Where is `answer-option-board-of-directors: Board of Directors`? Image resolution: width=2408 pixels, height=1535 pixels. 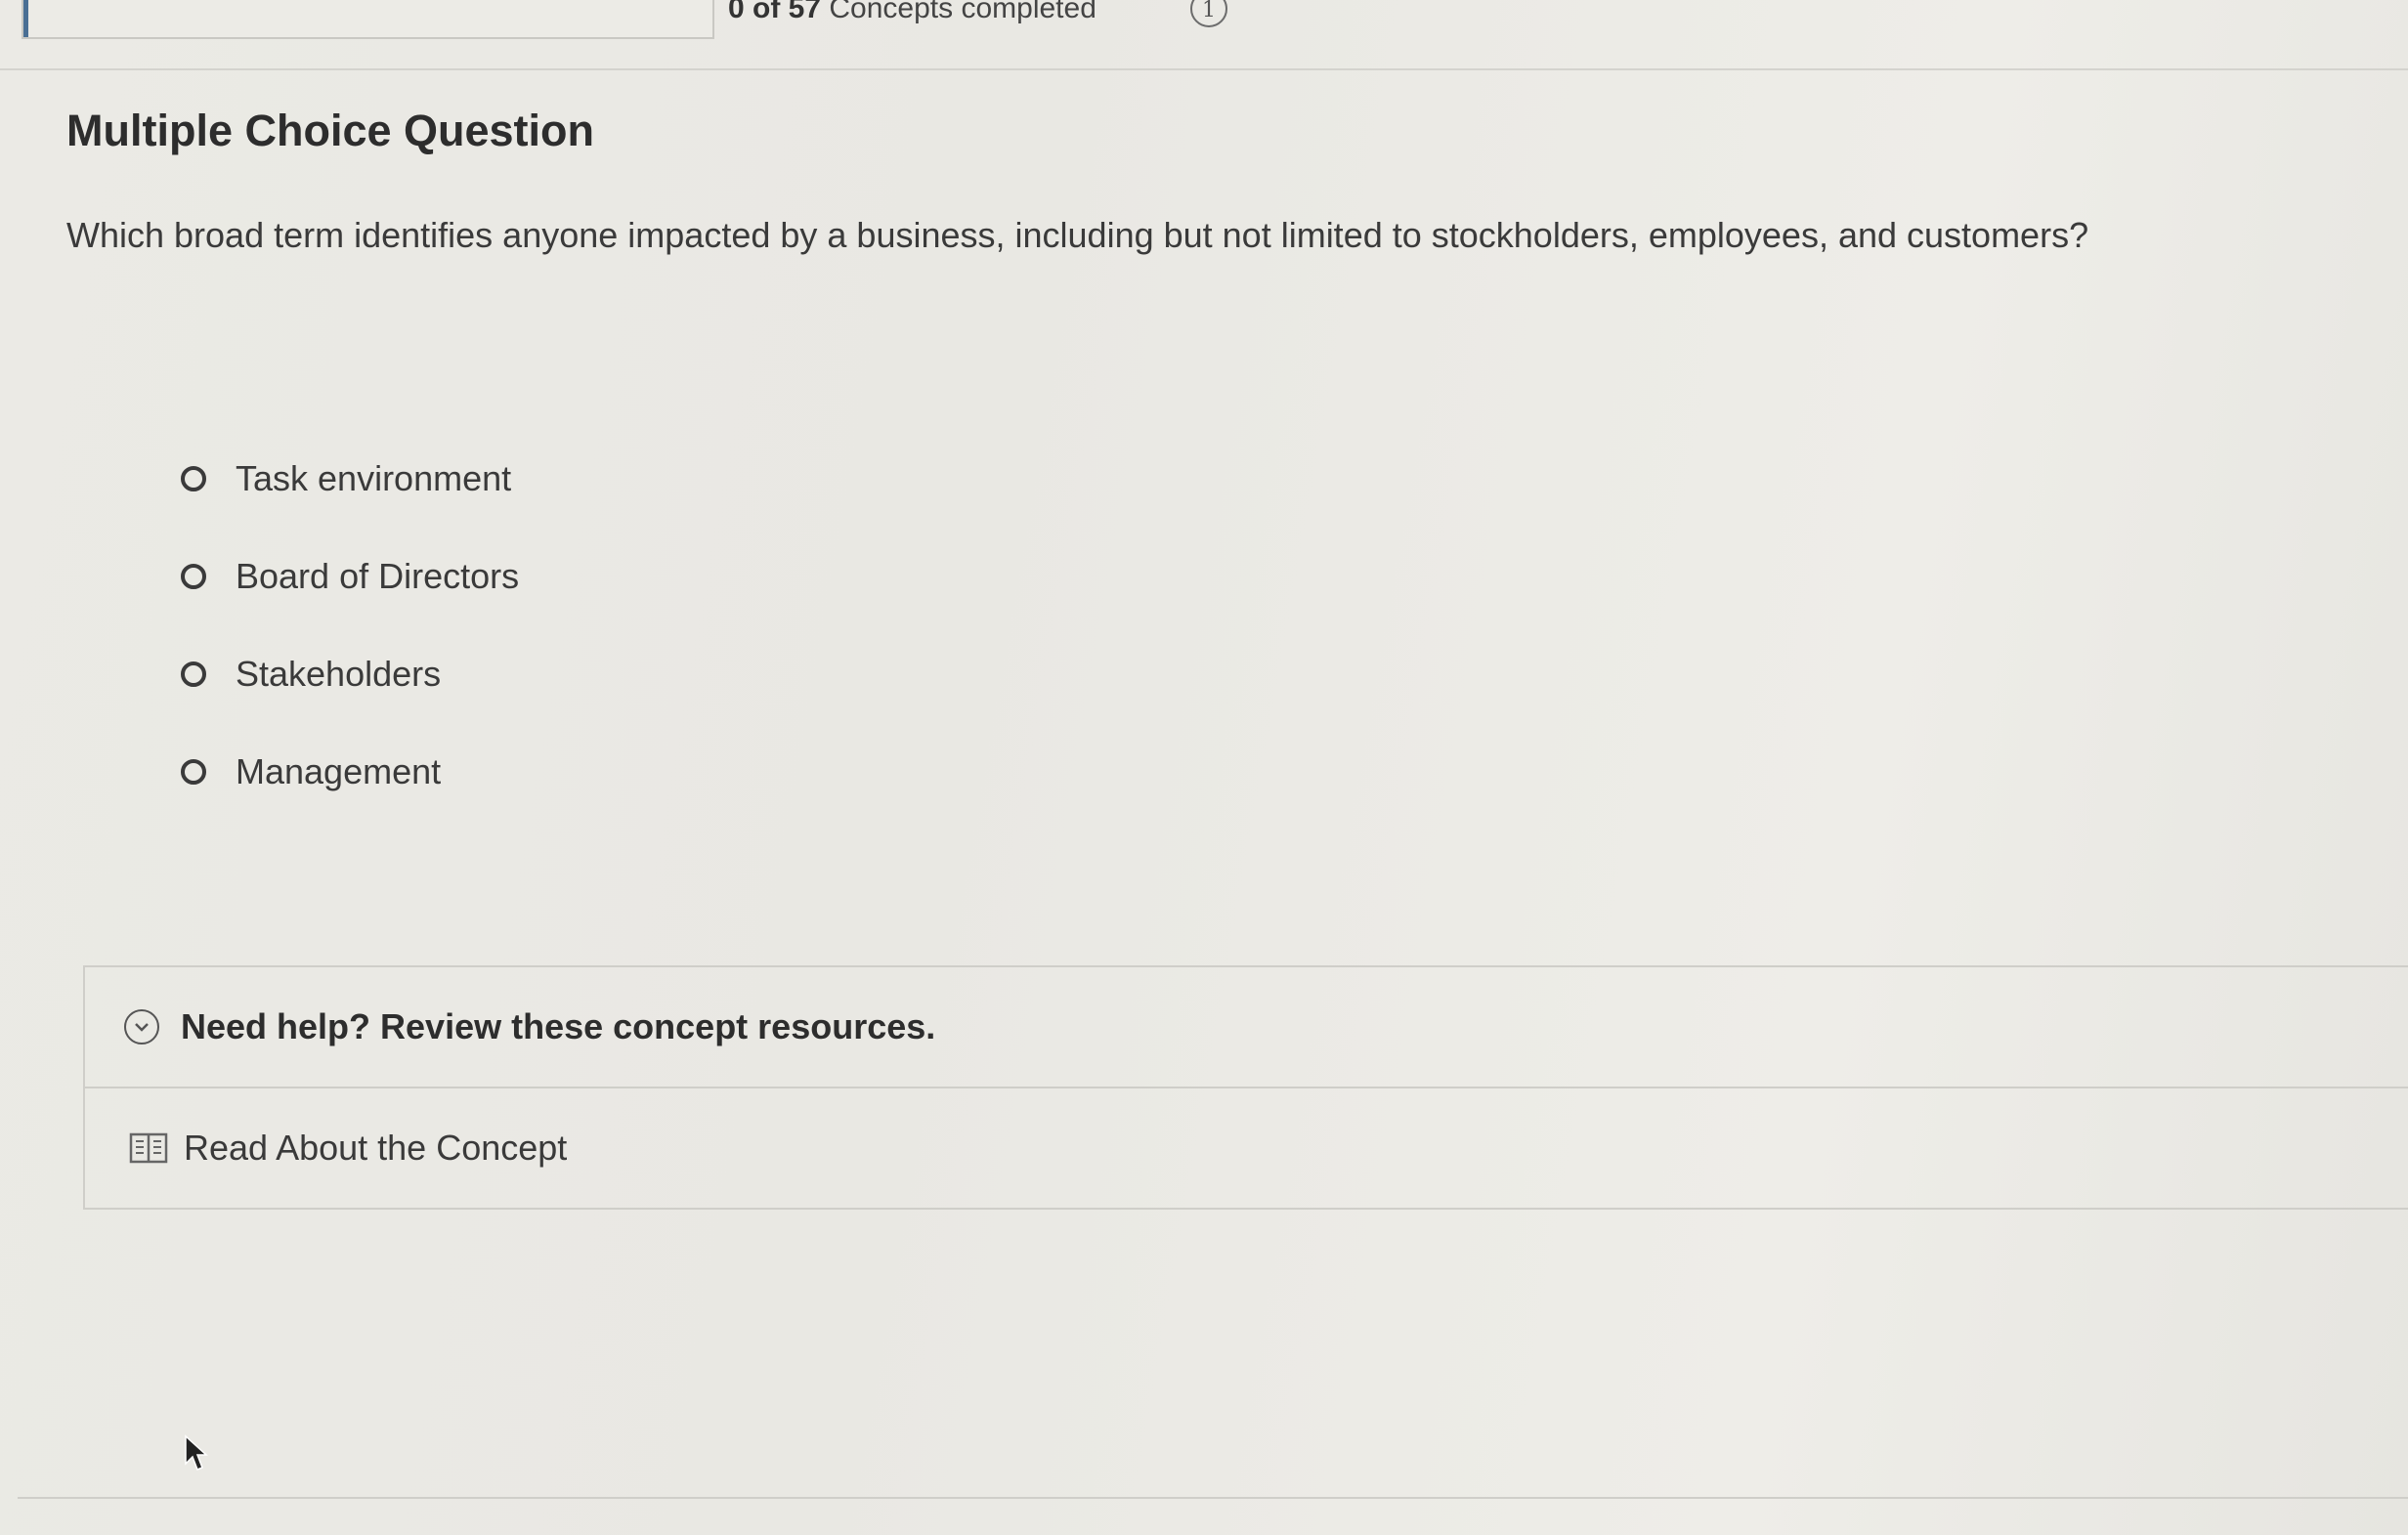 answer-option-board-of-directors: Board of Directors is located at coordinates (350, 576).